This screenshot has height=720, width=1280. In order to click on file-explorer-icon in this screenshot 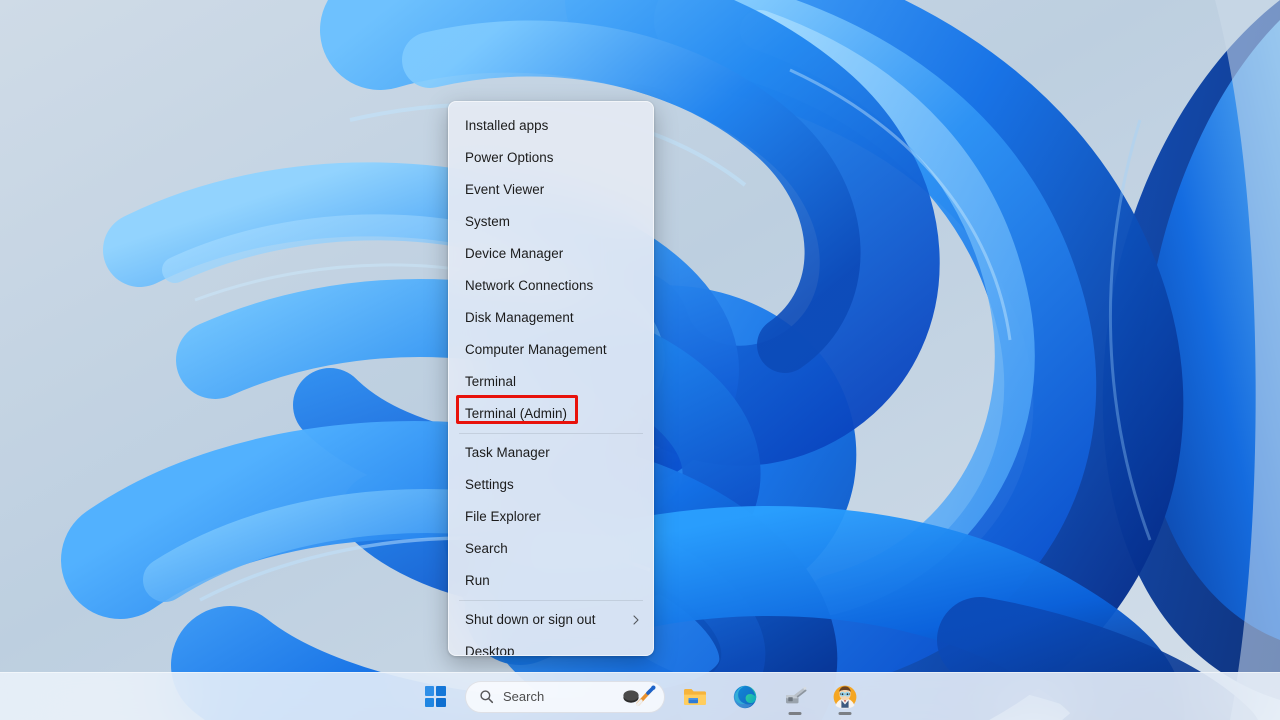, I will do `click(695, 697)`.